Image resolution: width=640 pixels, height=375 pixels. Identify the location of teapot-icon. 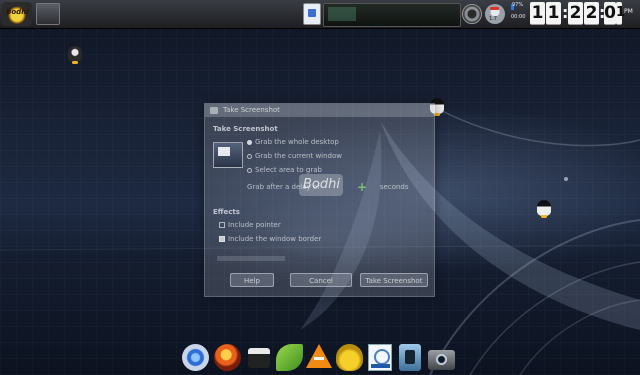
(349, 357).